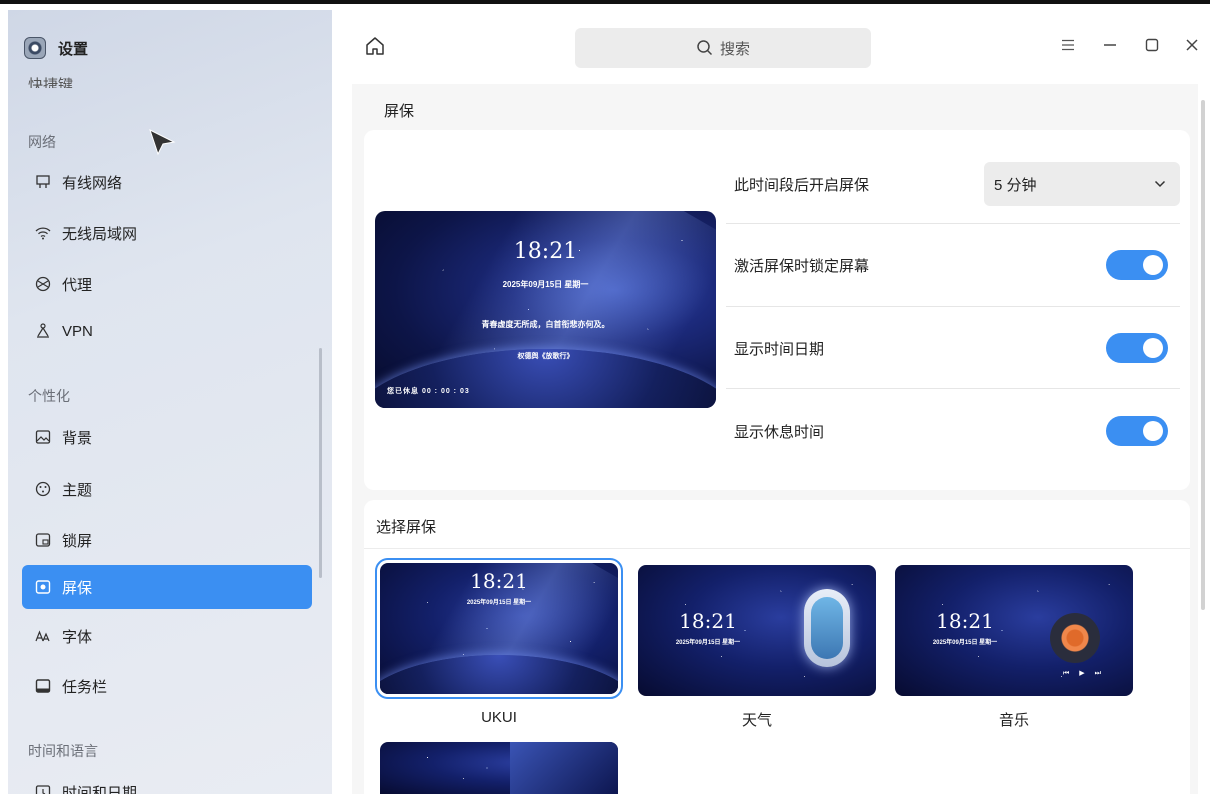  Describe the element at coordinates (1014, 630) in the screenshot. I see `screensaver-option-music: 18:21 2025年09月15日 星期一 ⏮▶⏭` at that location.